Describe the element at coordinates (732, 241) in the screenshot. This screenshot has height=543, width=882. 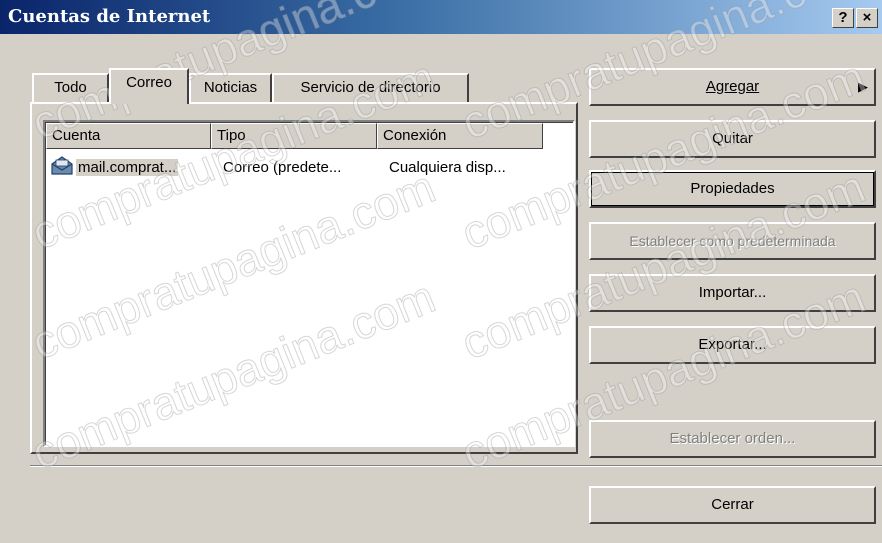
I see `establecer-predeterminada-button: Establecer como predeterminada` at that location.